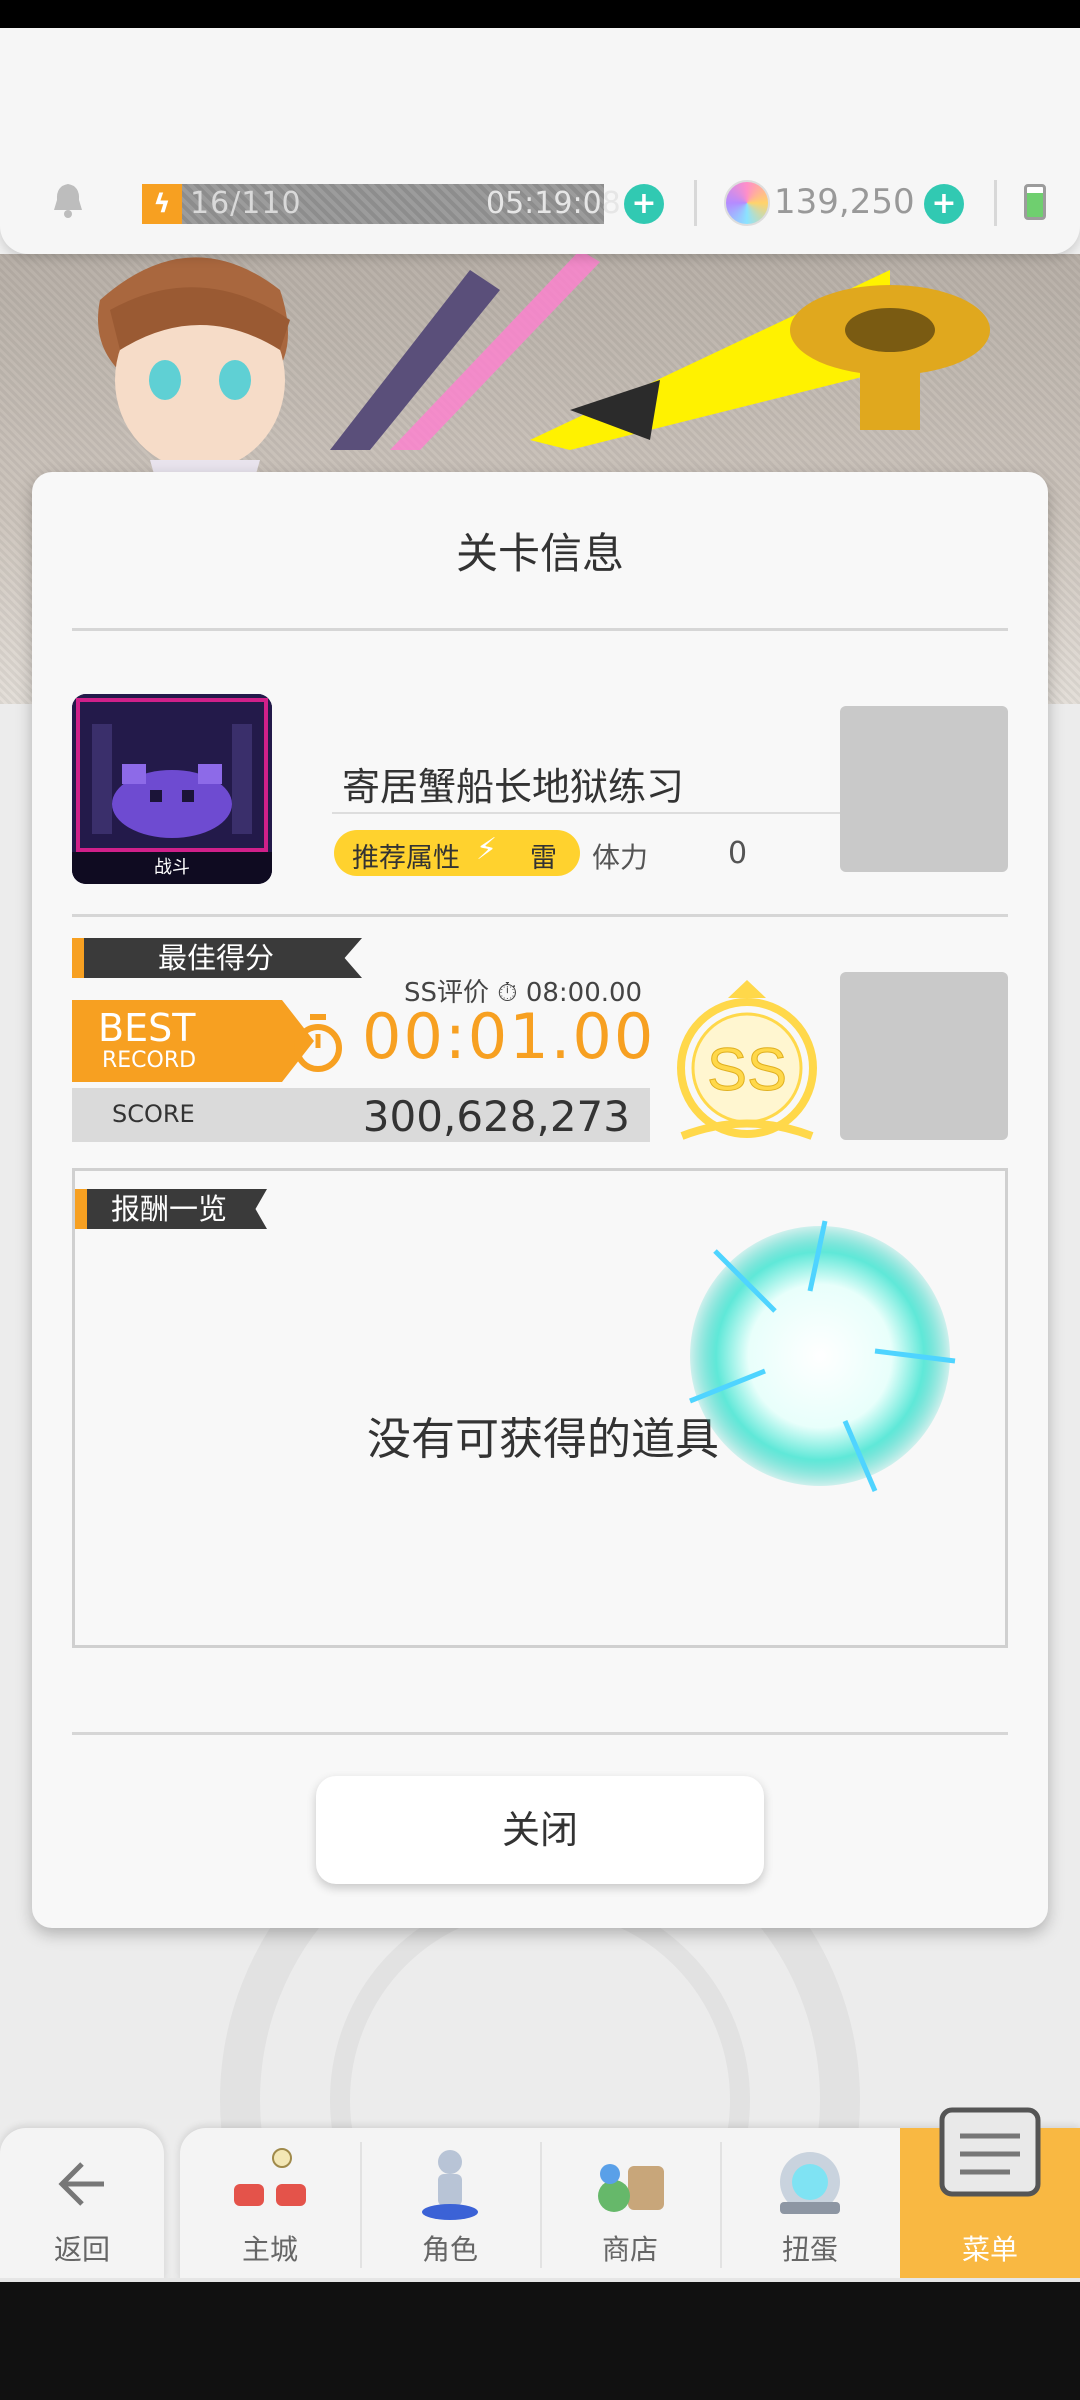 The height and width of the screenshot is (2400, 1080). I want to click on score-bar: SCORE 300,628,273, so click(361, 1115).